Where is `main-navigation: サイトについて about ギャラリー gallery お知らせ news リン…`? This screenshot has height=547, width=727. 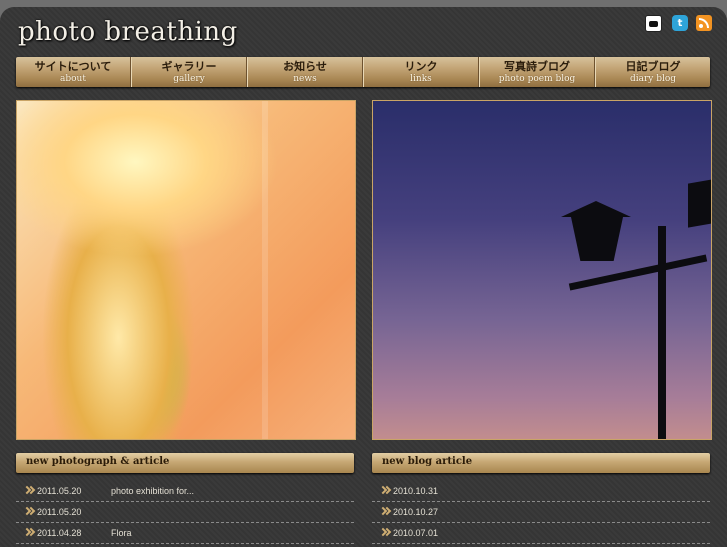
main-navigation: サイトについて about ギャラリー gallery お知らせ news リン… is located at coordinates (363, 72).